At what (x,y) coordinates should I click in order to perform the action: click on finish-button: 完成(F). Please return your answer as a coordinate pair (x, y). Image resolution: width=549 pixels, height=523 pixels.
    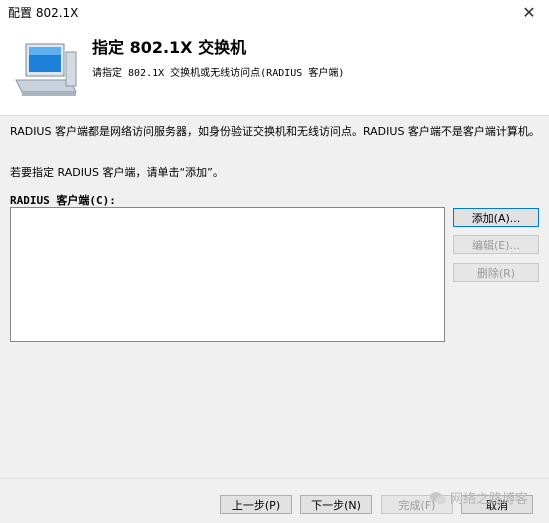
    Looking at the image, I should click on (417, 504).